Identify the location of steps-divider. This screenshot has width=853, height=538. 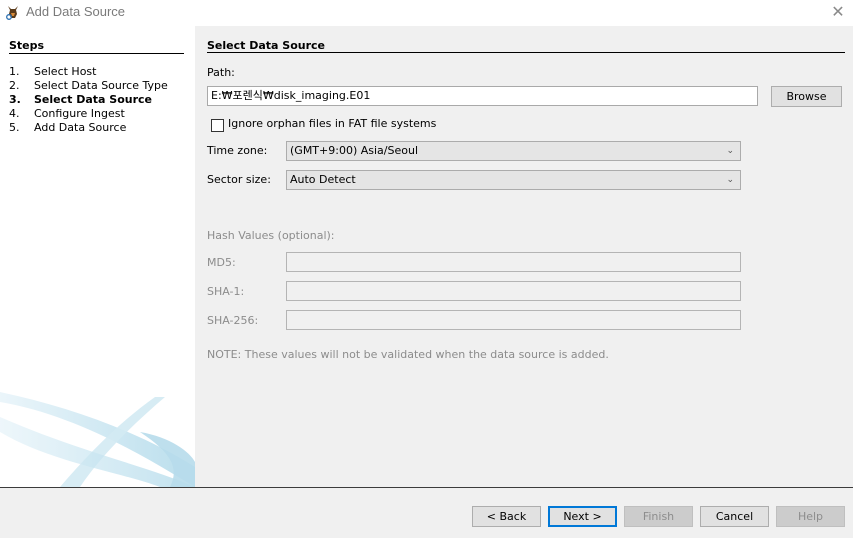
(96, 53).